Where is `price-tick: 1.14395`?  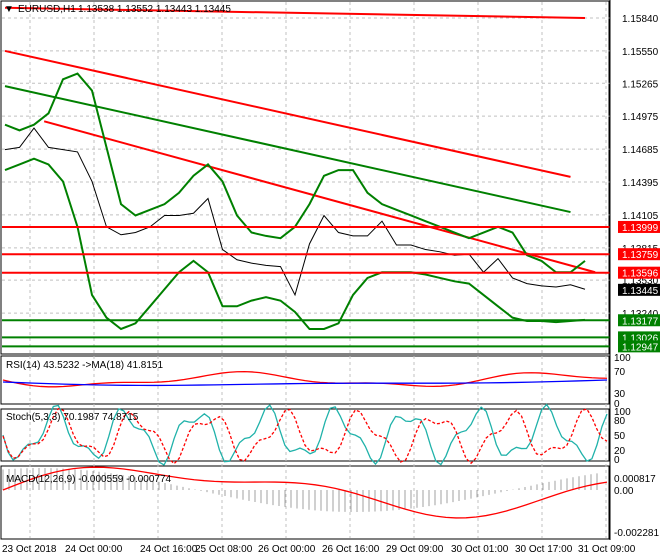 price-tick: 1.14395 is located at coordinates (640, 183).